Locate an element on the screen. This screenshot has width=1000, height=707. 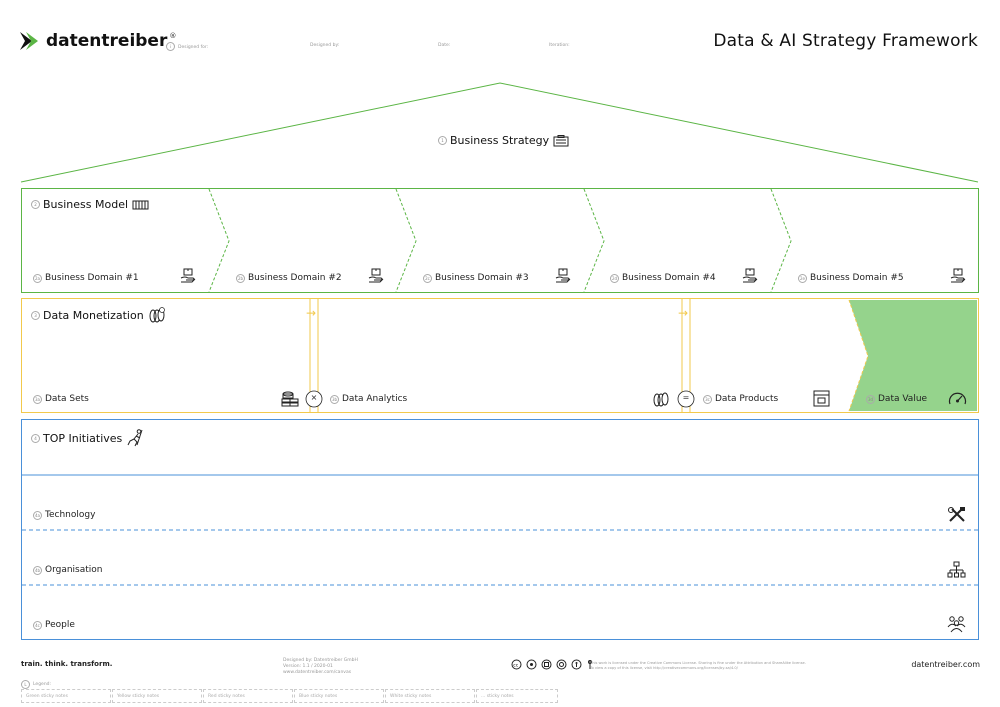
svg-text: cc is located at coordinates (515, 666).